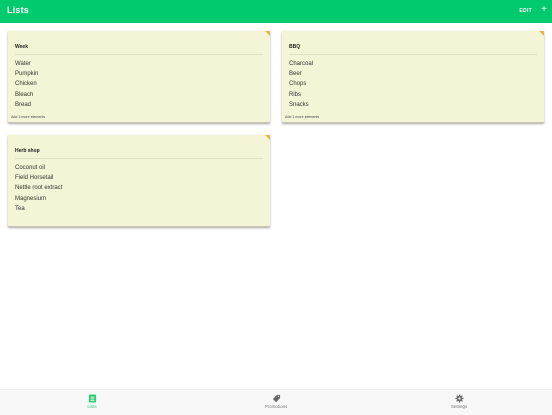 The image size is (552, 415). I want to click on list-item: Beer, so click(295, 74).